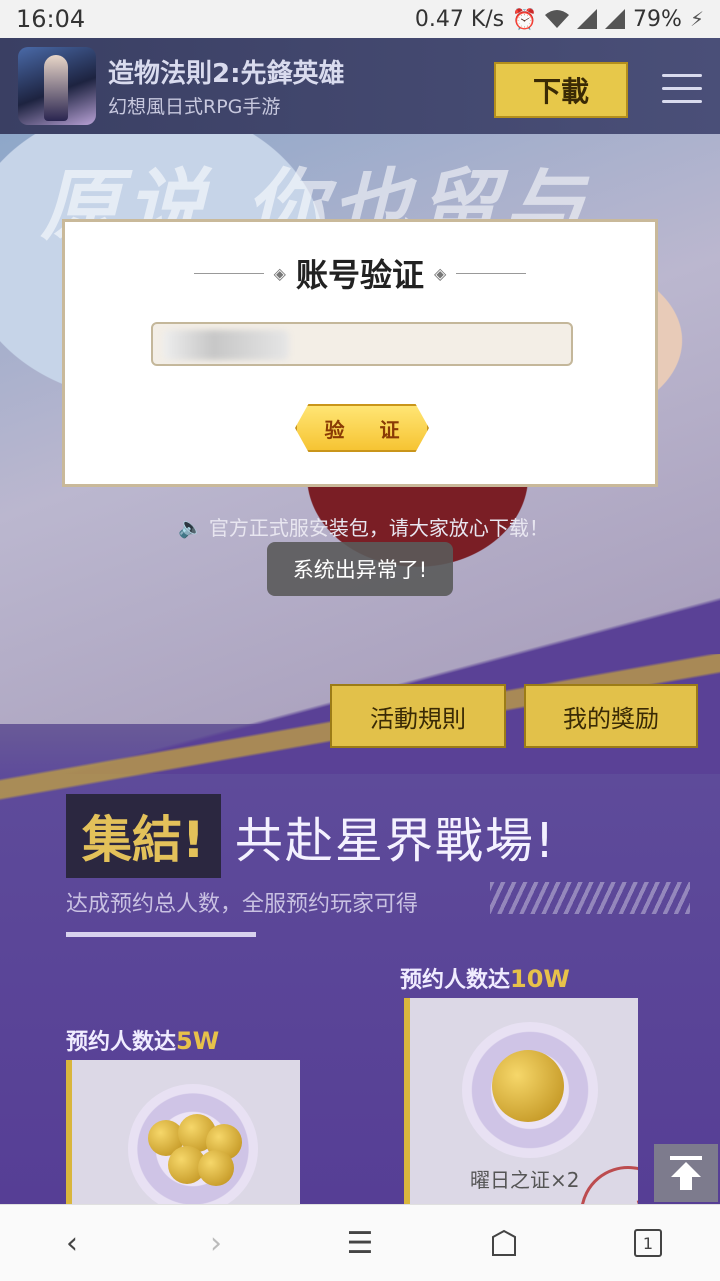  I want to click on verify-button: 验 证, so click(362, 428).